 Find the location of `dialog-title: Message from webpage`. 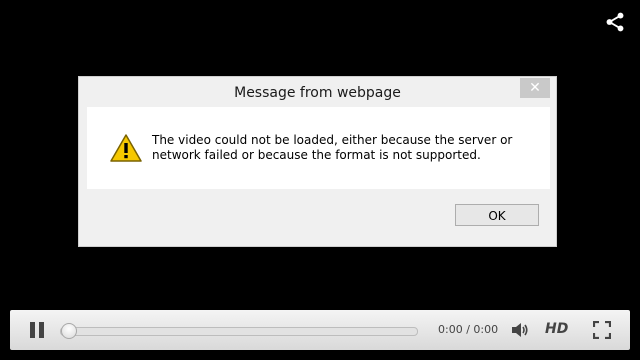

dialog-title: Message from webpage is located at coordinates (317, 93).